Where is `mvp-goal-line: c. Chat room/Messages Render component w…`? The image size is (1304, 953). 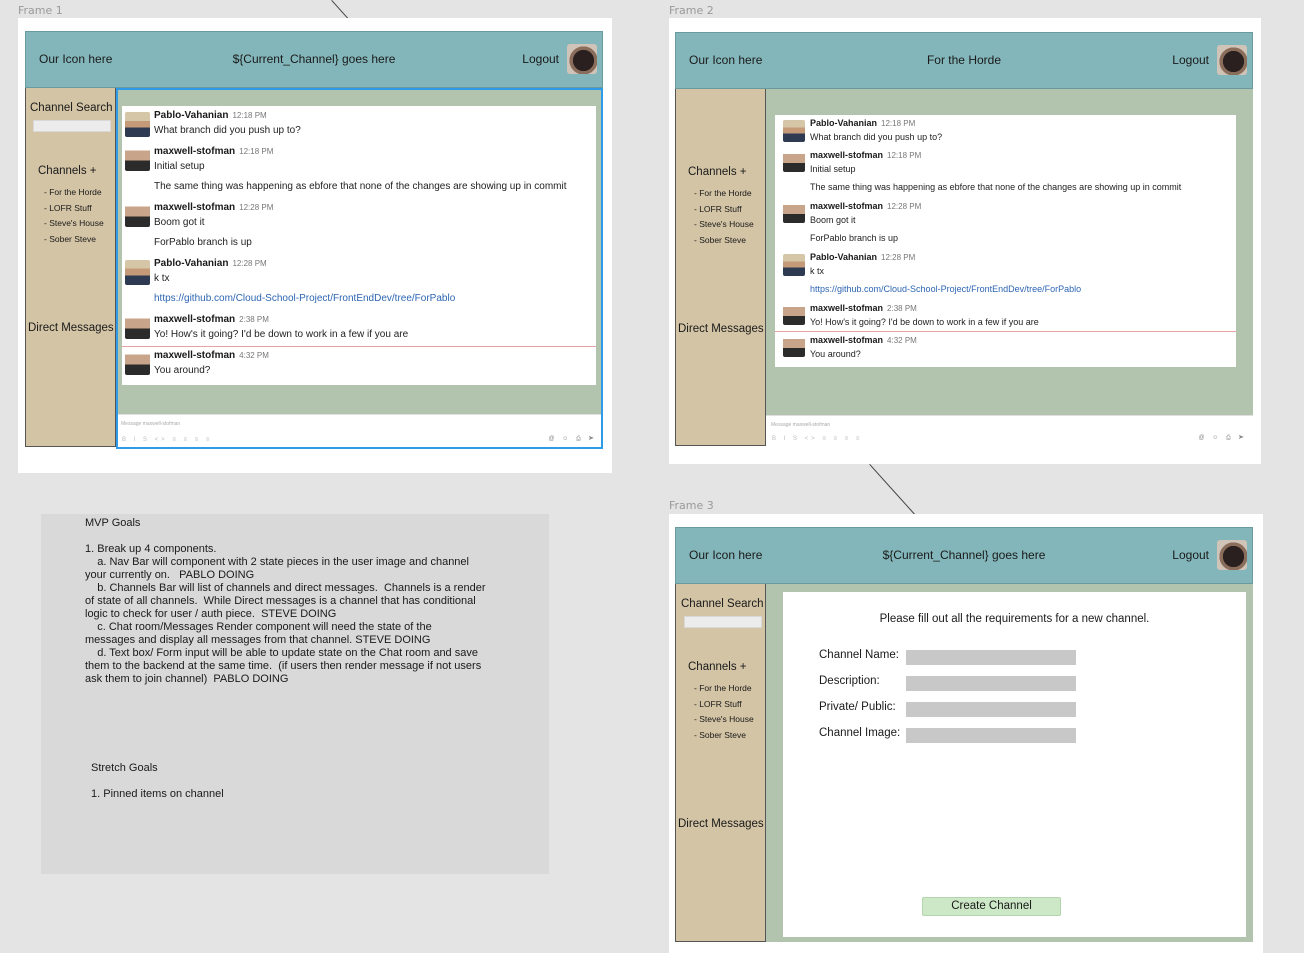
mvp-goal-line: c. Chat room/Messages Render component w… is located at coordinates (258, 627).